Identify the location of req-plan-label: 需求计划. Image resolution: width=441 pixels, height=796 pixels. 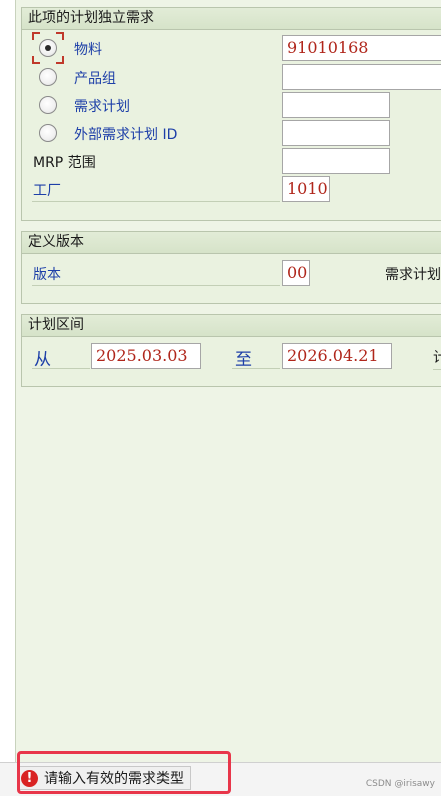
(413, 275).